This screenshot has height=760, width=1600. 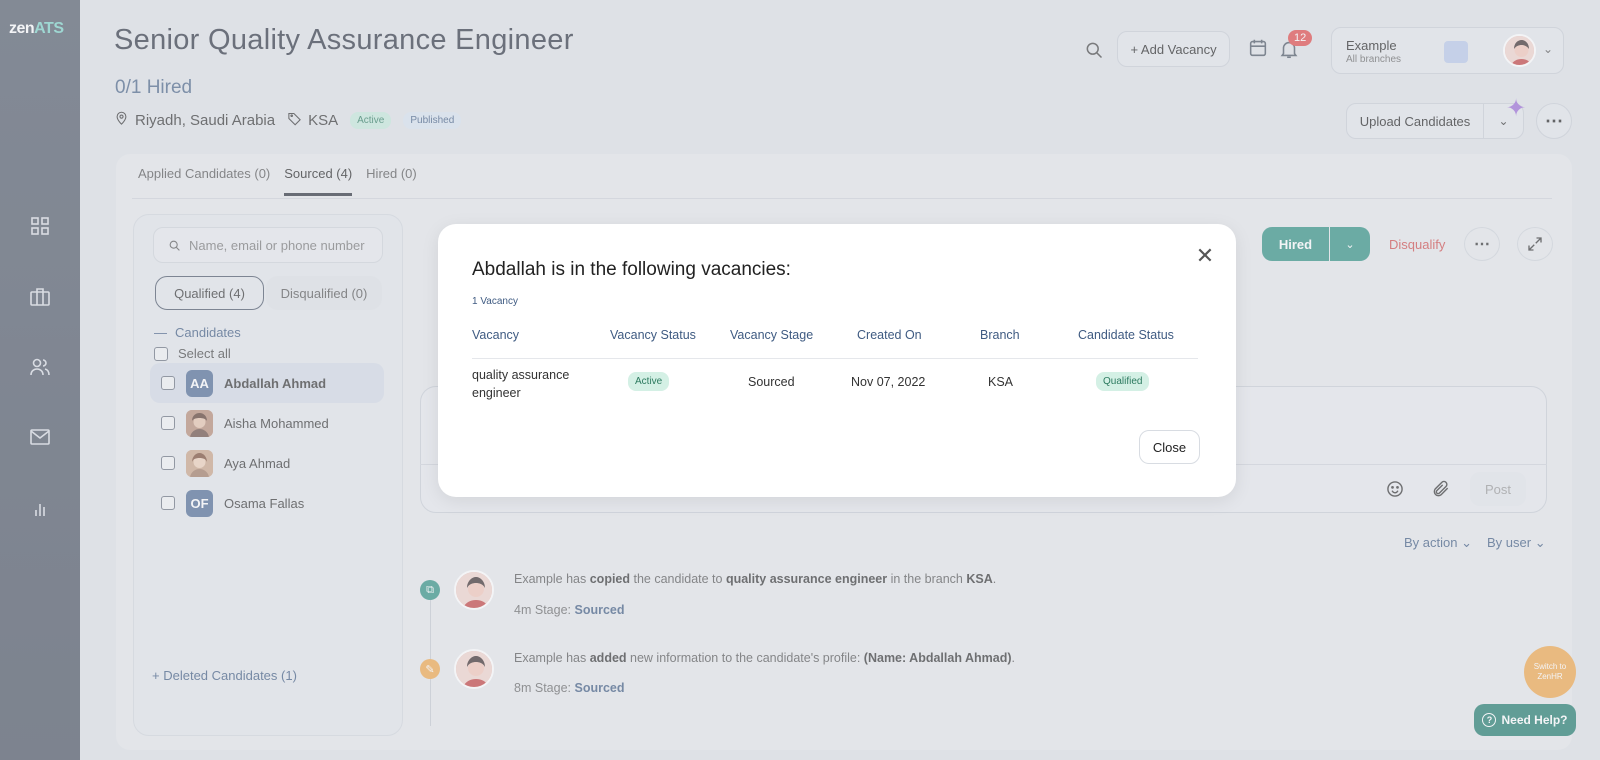 I want to click on vacancy-stage: Sourced, so click(x=771, y=382).